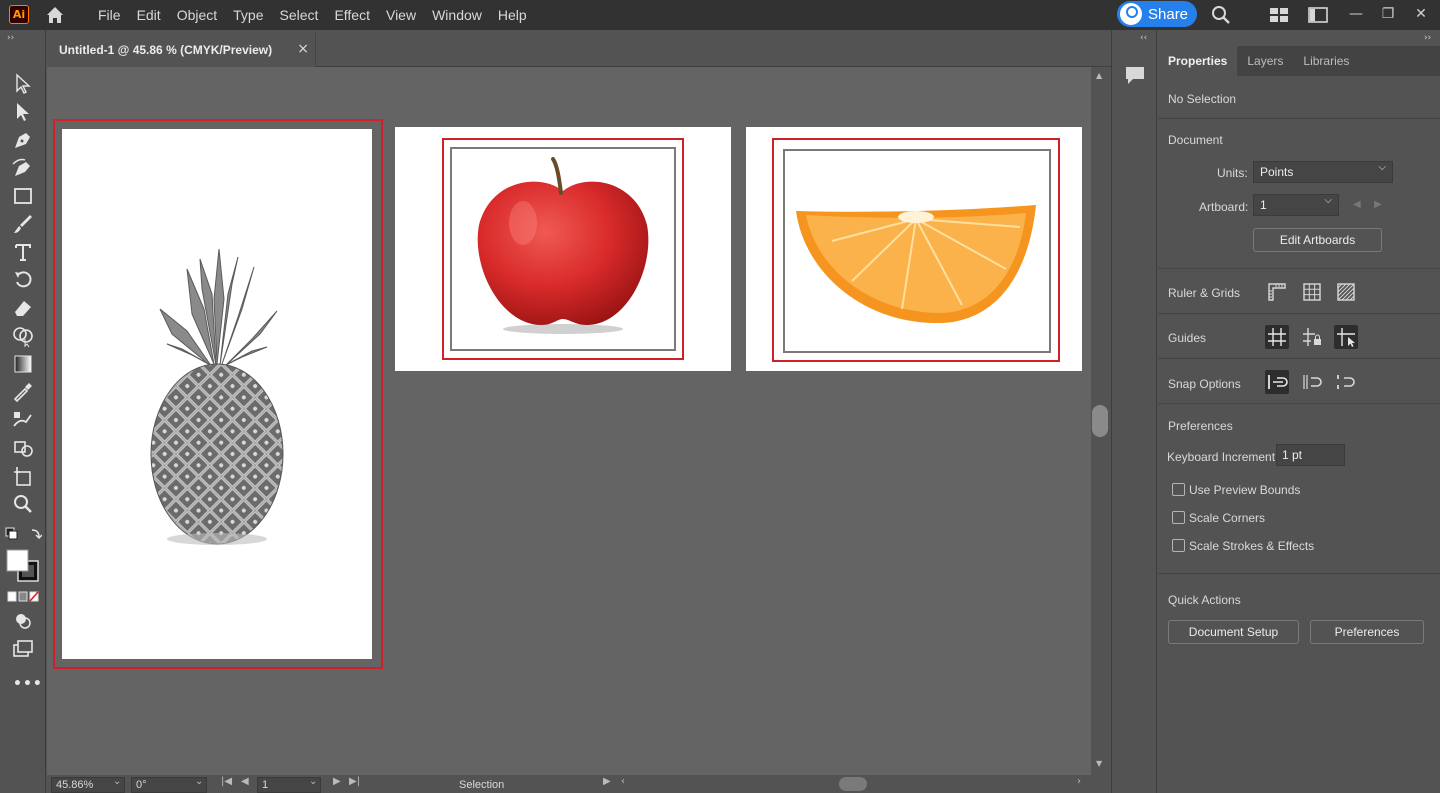  I want to click on share-button: Share, so click(1157, 14).